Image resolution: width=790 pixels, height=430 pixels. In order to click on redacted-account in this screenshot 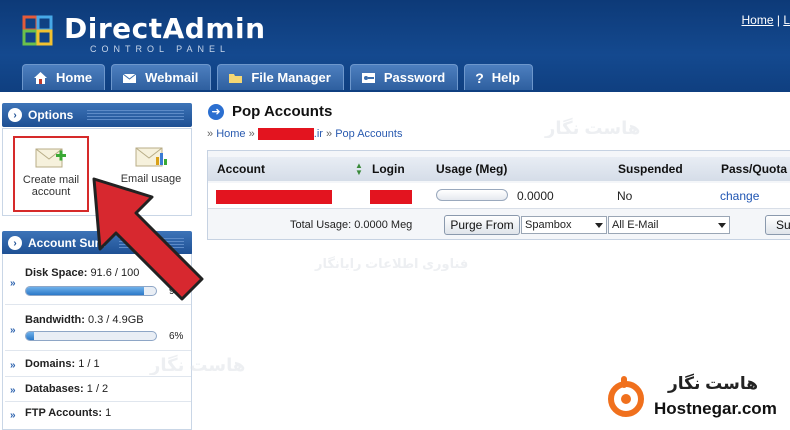, I will do `click(274, 196)`.